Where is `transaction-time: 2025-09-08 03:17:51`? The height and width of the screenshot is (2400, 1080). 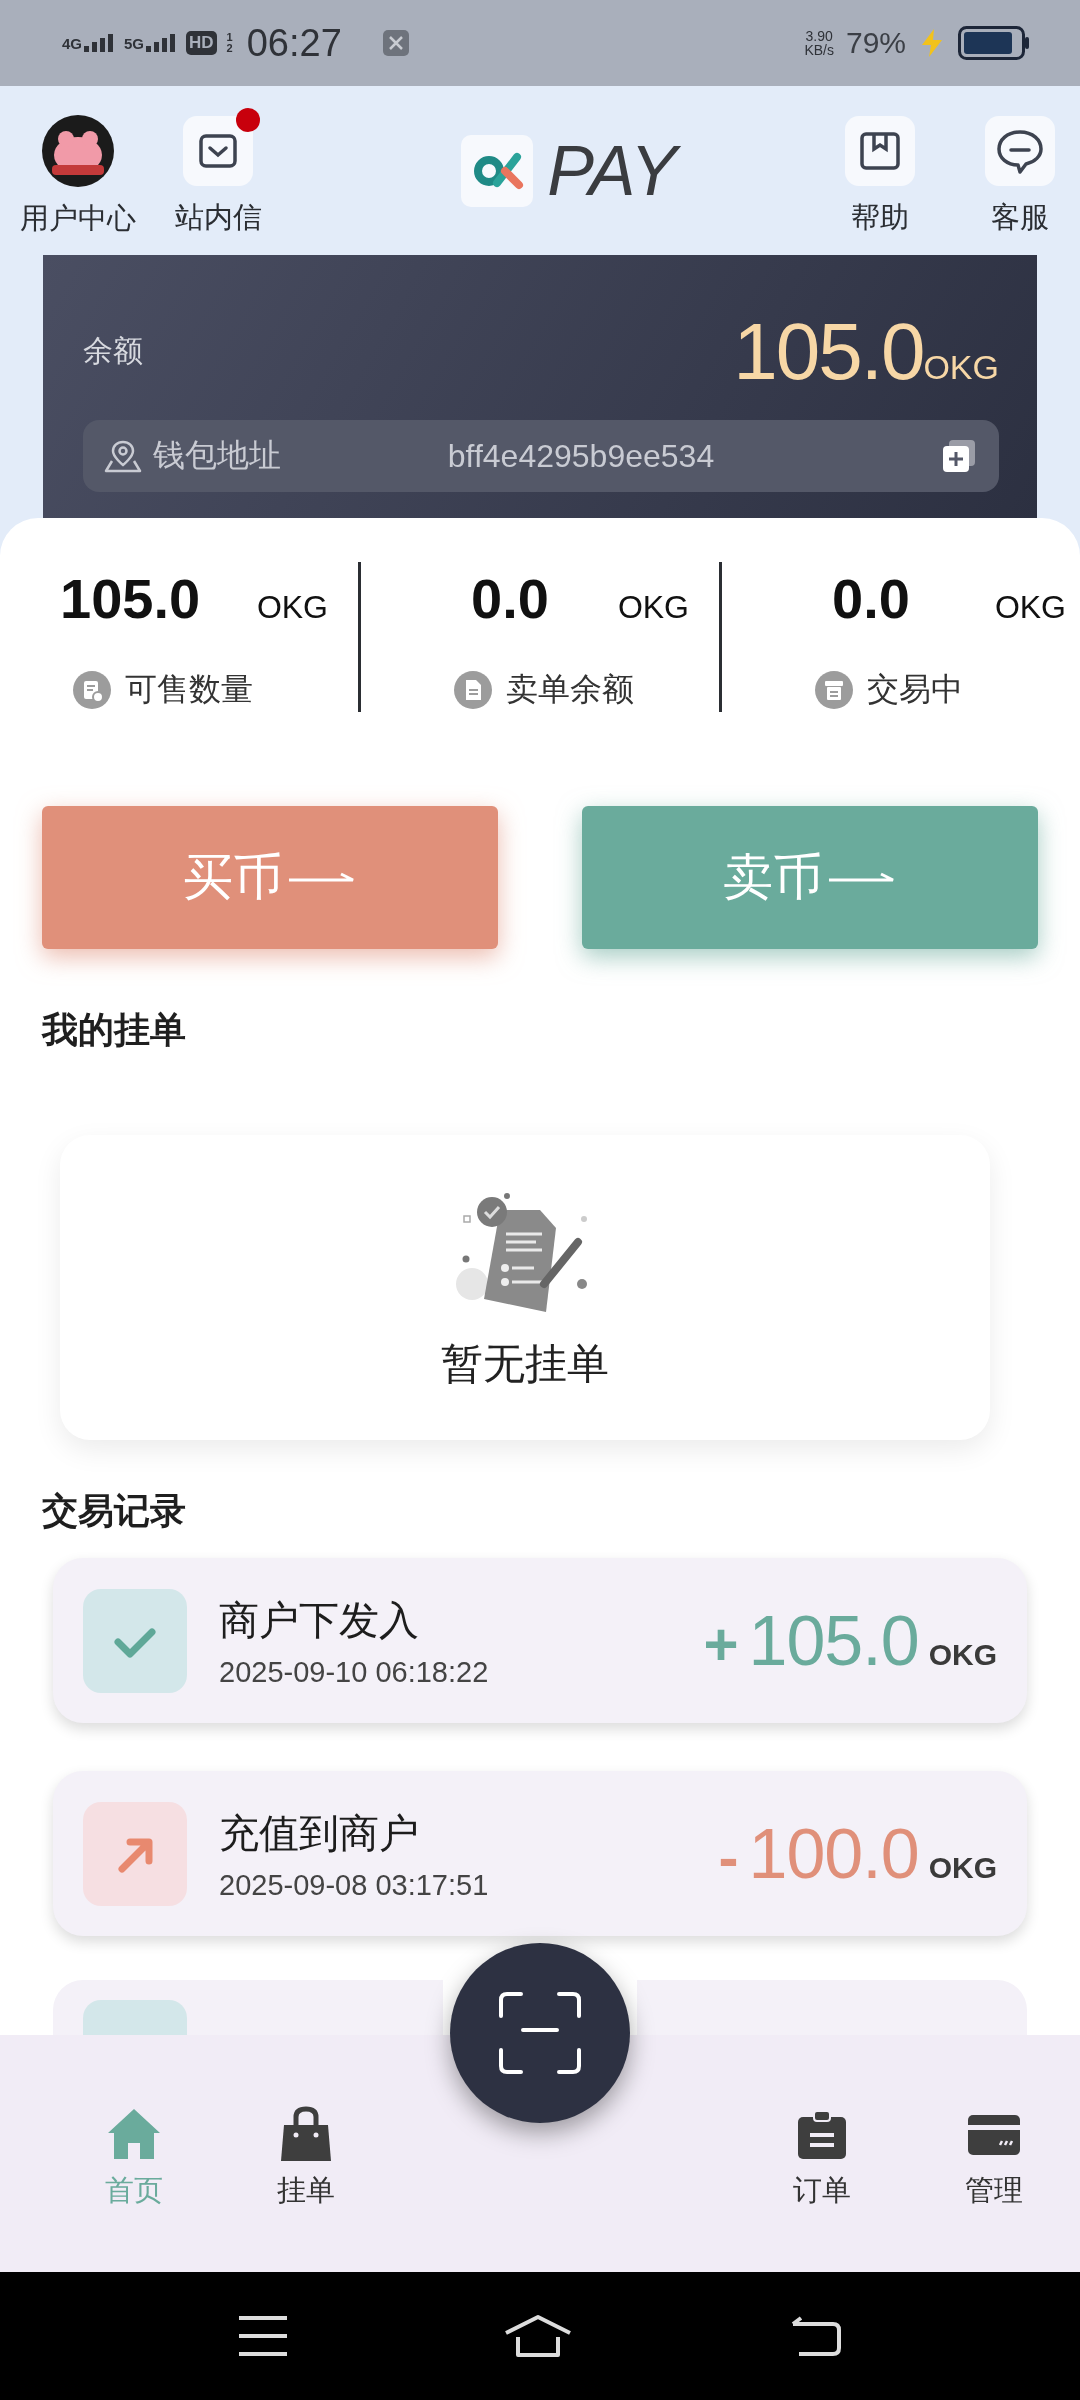 transaction-time: 2025-09-08 03:17:51 is located at coordinates (354, 1885).